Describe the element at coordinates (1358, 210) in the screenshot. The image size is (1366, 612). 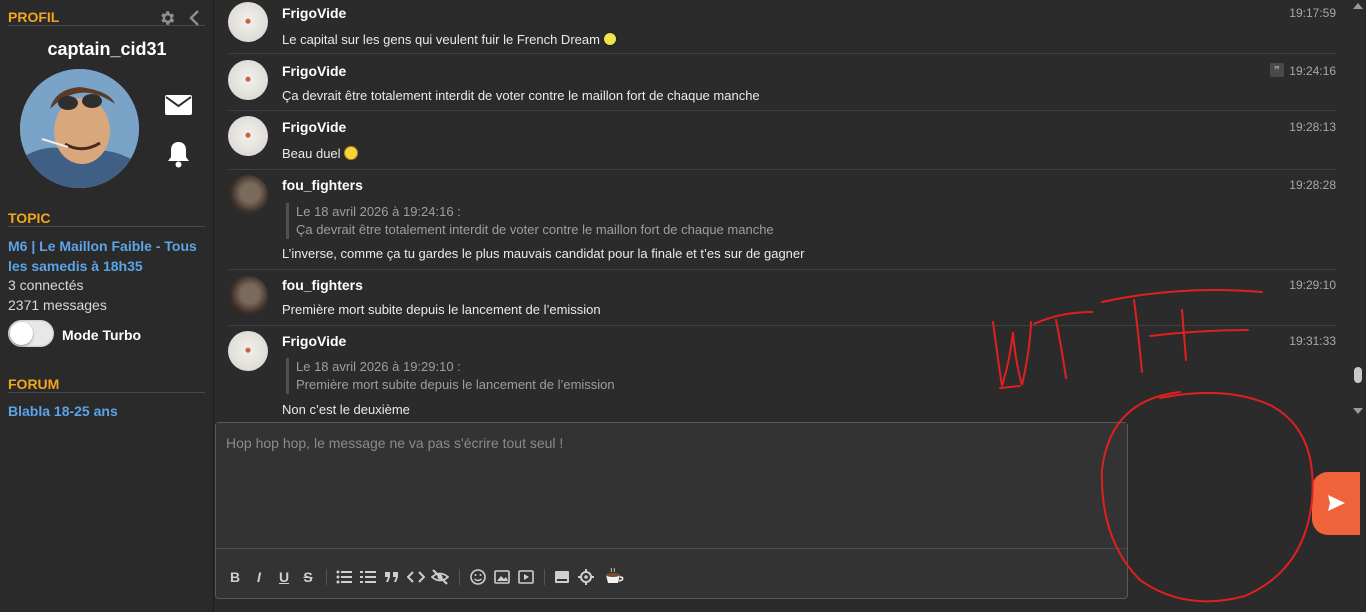
I see `scrollbar` at that location.